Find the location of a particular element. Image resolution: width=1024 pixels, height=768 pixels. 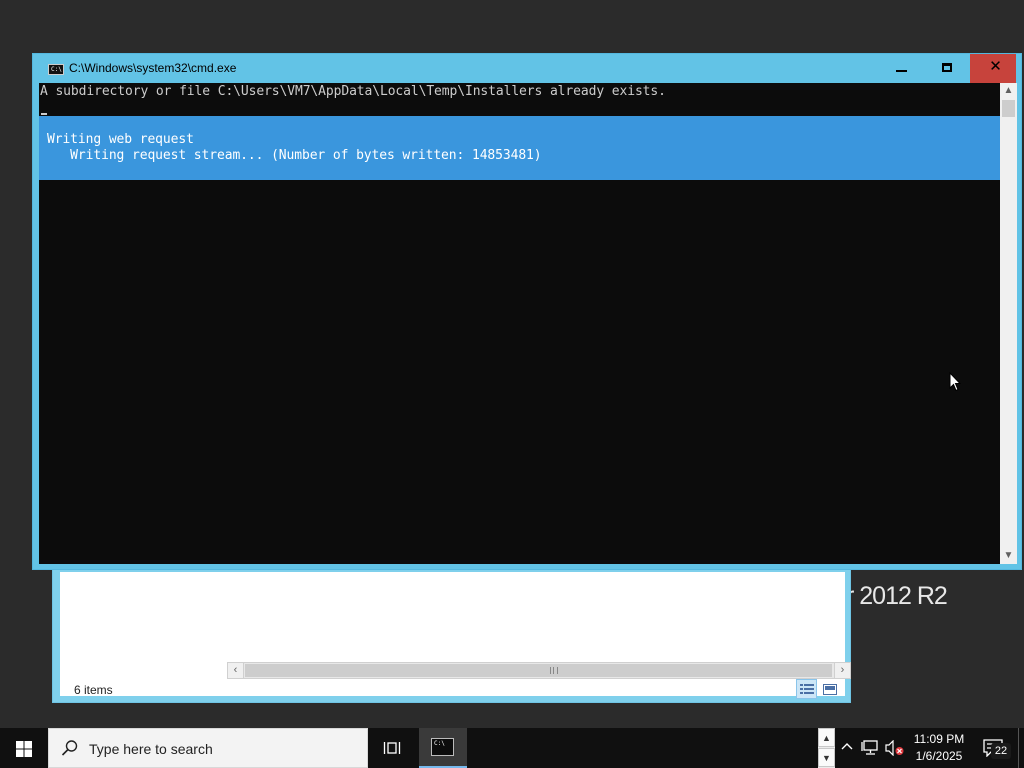

large-icons-view-icon is located at coordinates (830, 689).